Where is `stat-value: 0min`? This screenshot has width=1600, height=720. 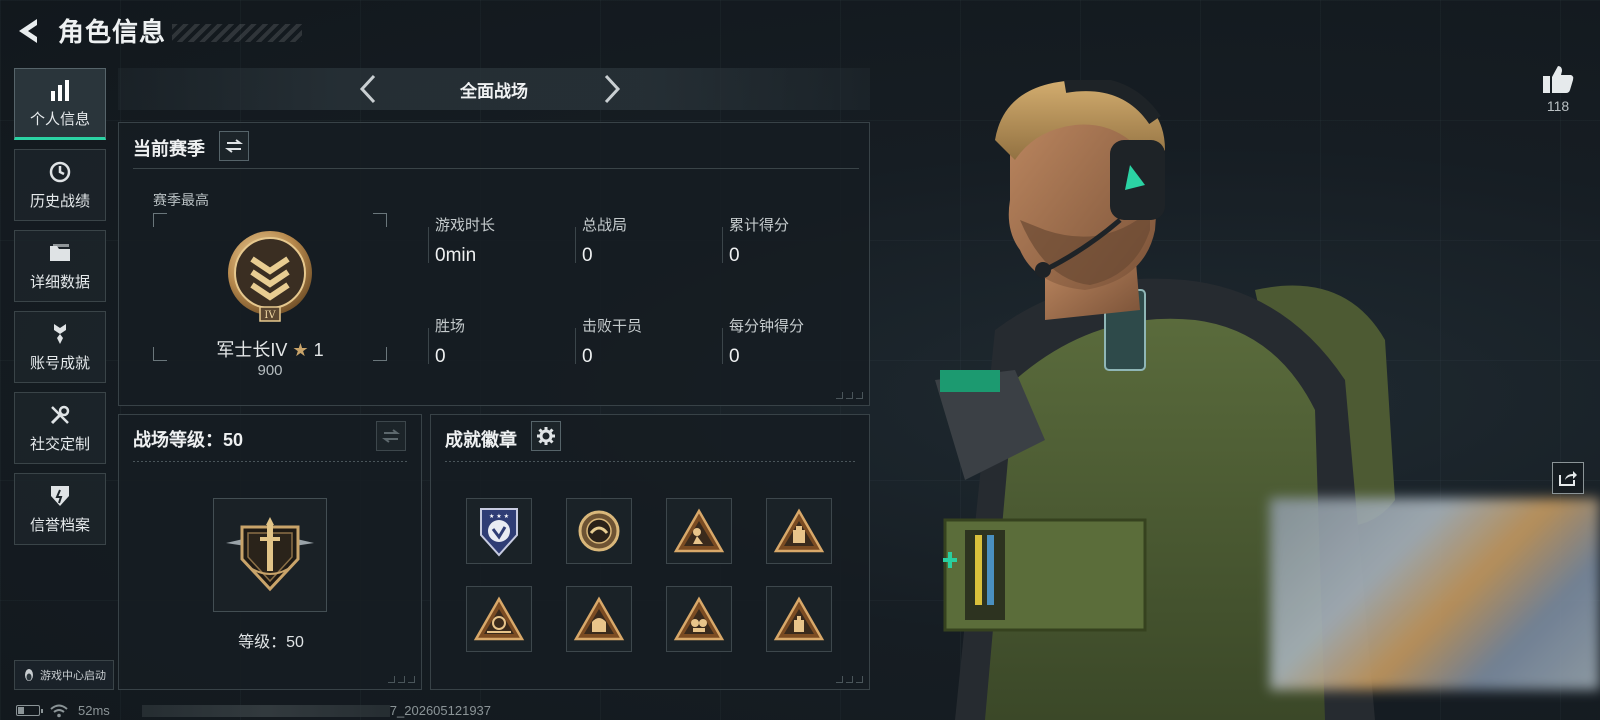 stat-value: 0min is located at coordinates (456, 255).